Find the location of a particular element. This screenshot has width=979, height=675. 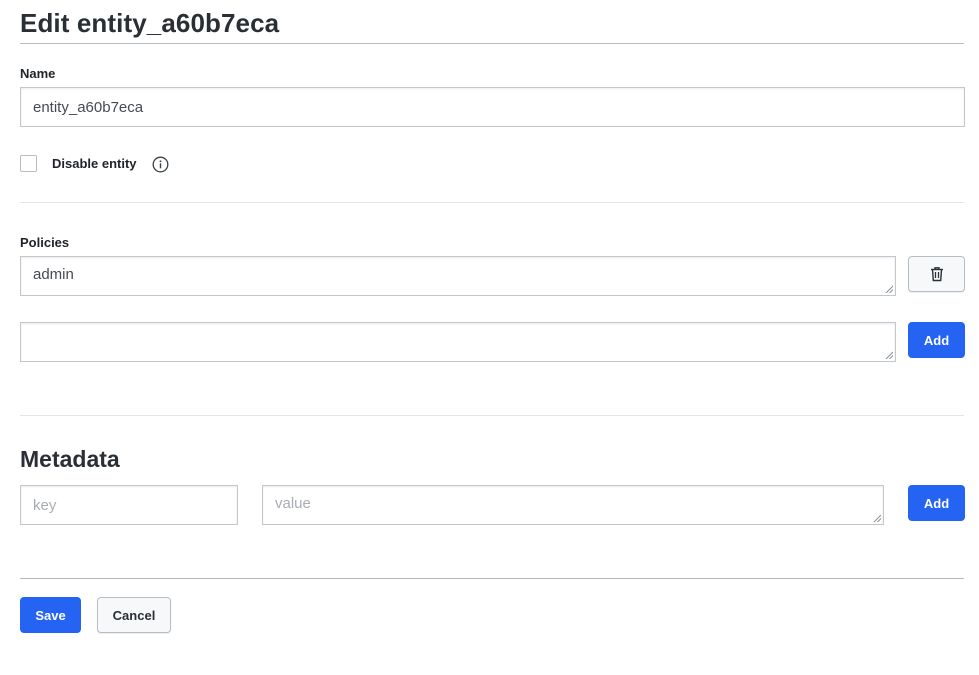

new-policy-textarea is located at coordinates (458, 342).